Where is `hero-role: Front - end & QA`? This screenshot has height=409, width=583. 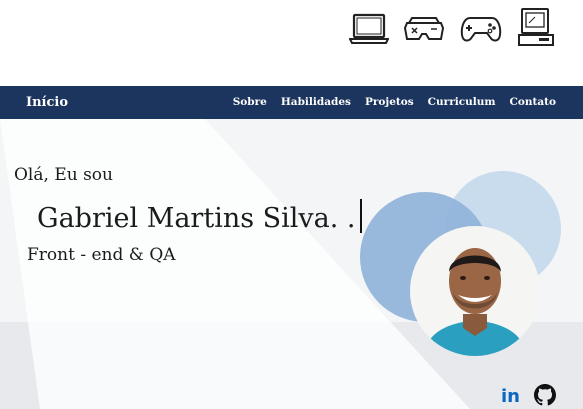 hero-role: Front - end & QA is located at coordinates (101, 255).